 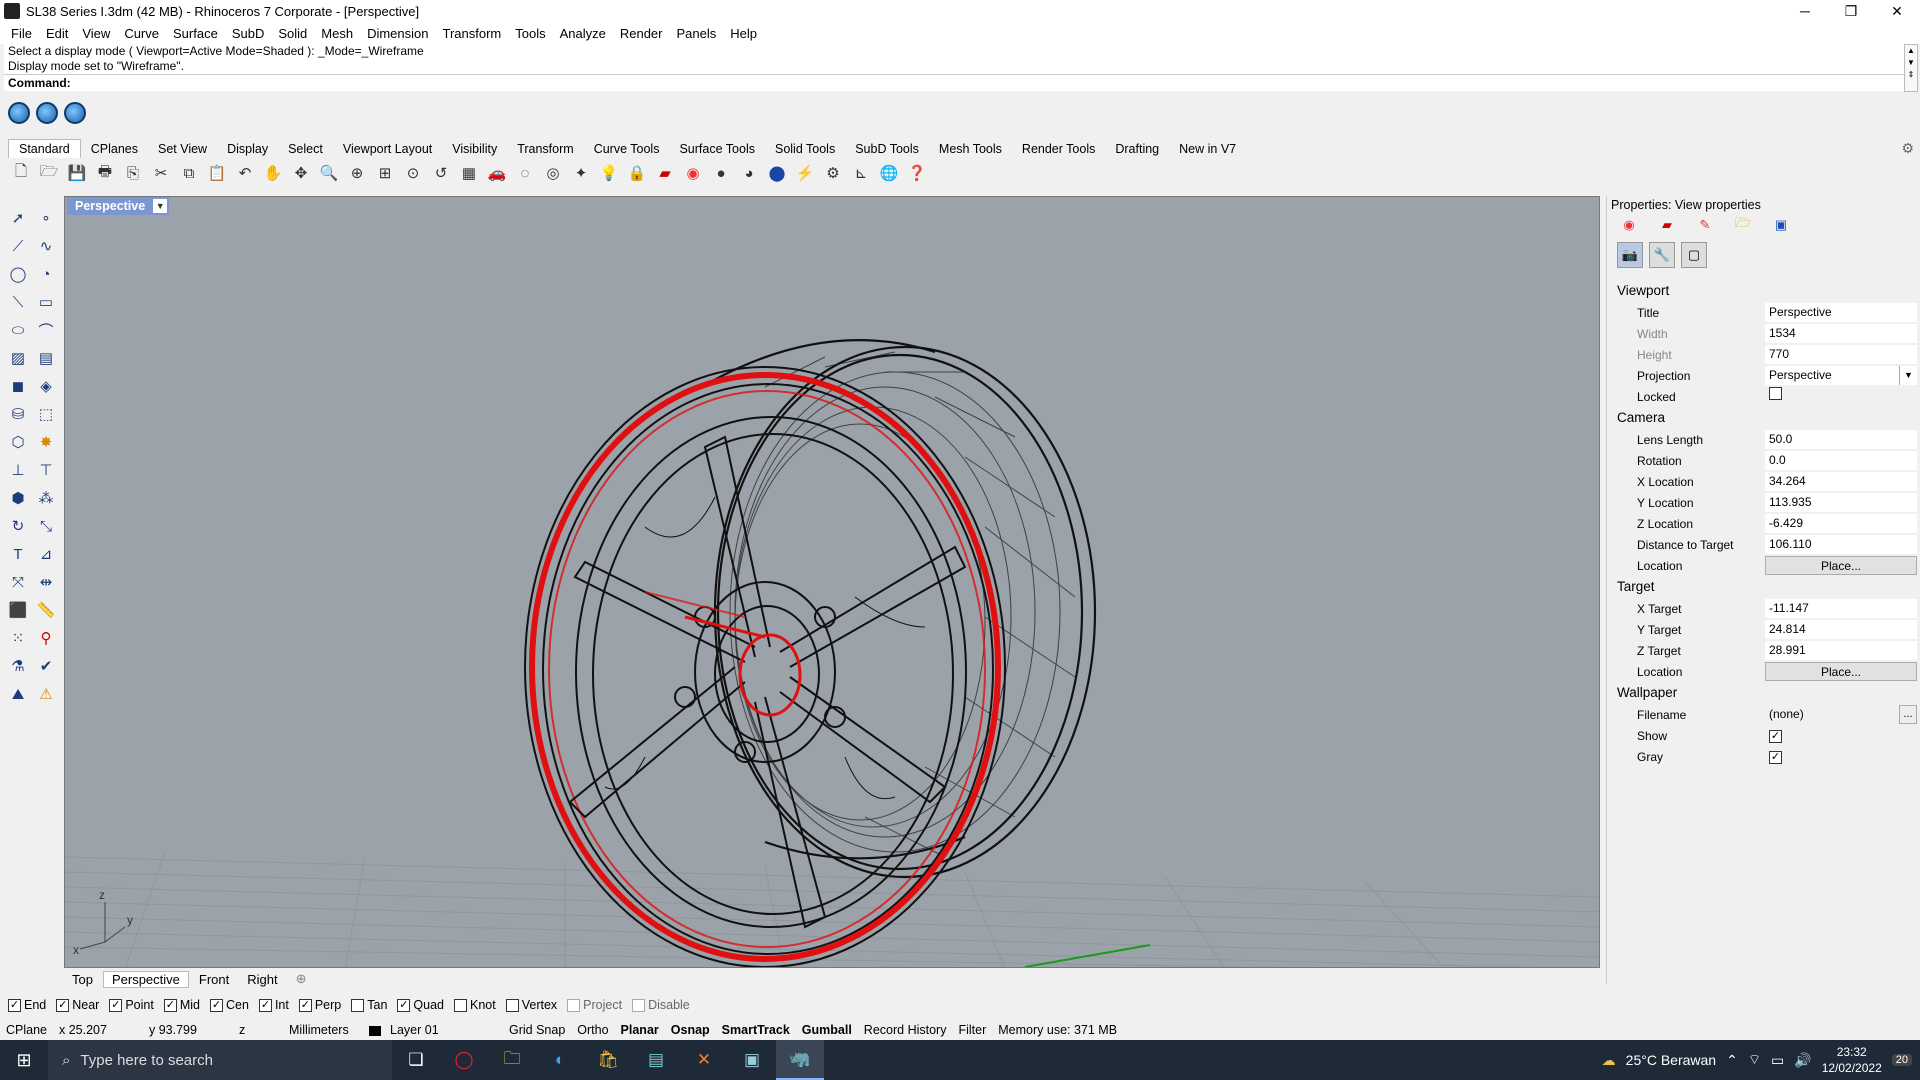 What do you see at coordinates (640, 1030) in the screenshot?
I see `planar-toggle: Planar` at bounding box center [640, 1030].